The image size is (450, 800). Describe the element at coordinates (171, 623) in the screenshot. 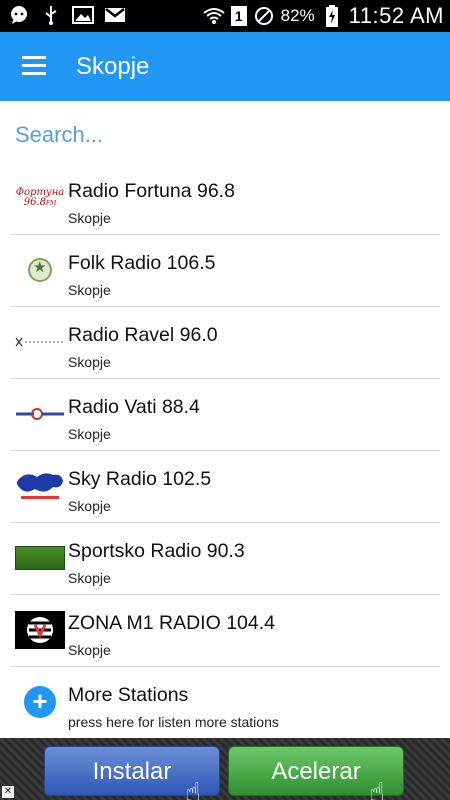

I see `station-name: ZONA M1 RADIO 104.4` at that location.